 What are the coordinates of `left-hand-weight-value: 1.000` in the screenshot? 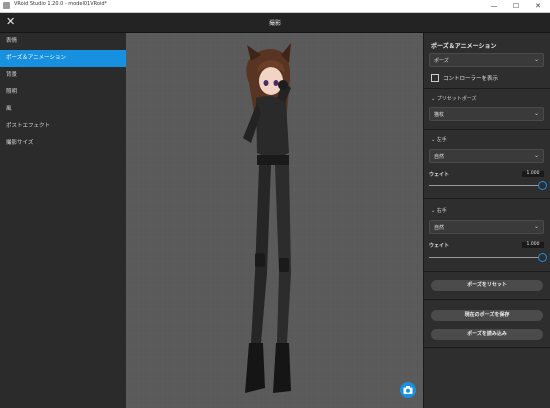 It's located at (533, 174).